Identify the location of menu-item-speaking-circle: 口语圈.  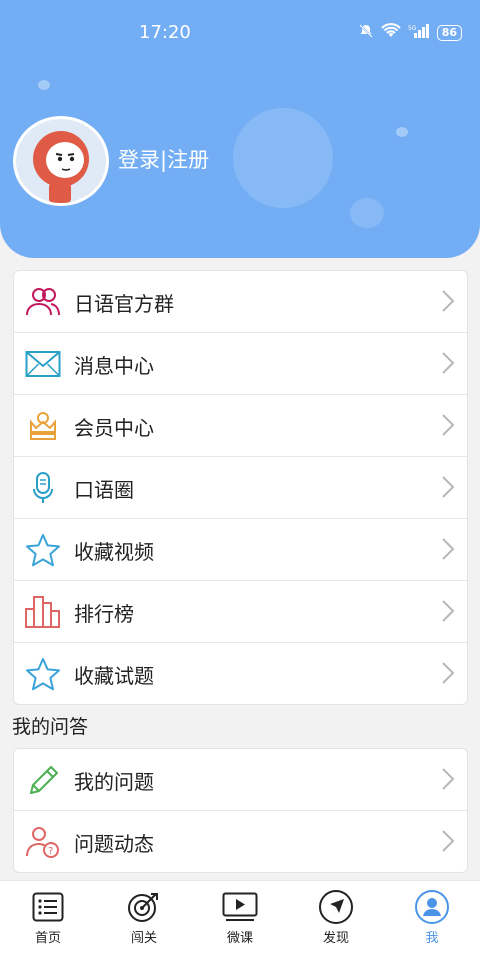
(240, 488).